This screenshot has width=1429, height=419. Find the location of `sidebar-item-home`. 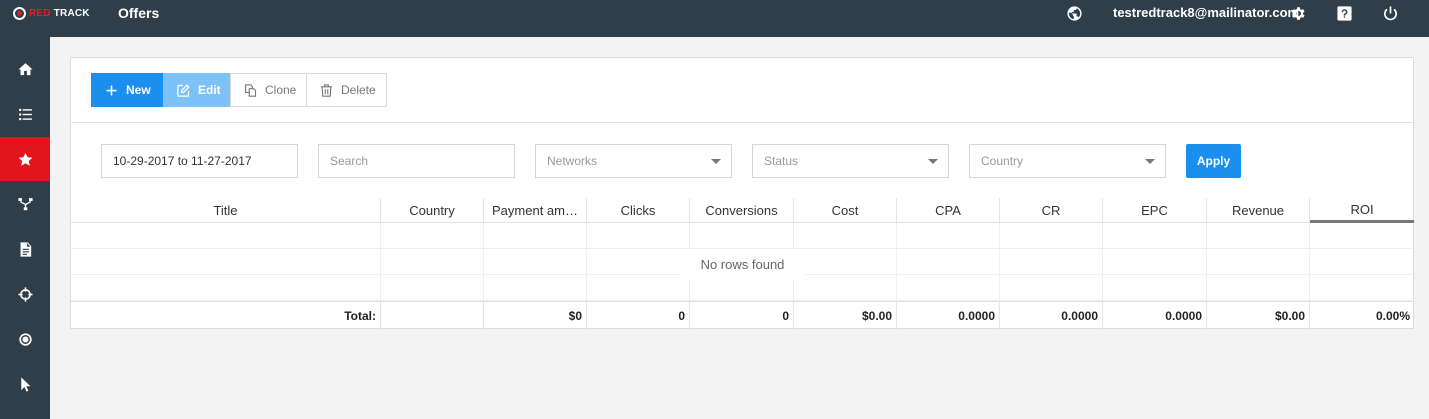

sidebar-item-home is located at coordinates (25, 69).